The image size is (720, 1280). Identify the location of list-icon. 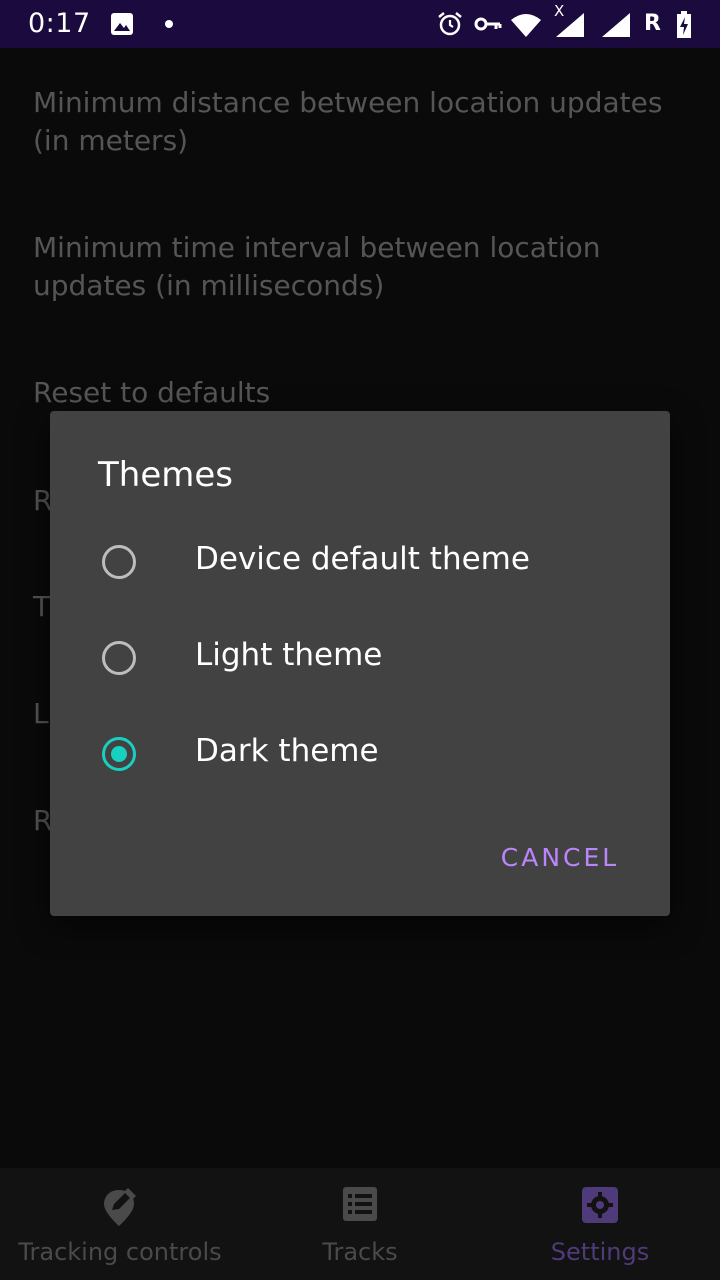
(360, 1204).